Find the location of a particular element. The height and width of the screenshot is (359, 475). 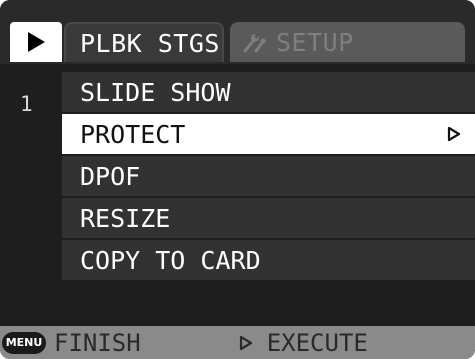

tab-setup-label: SETUP is located at coordinates (315, 42).